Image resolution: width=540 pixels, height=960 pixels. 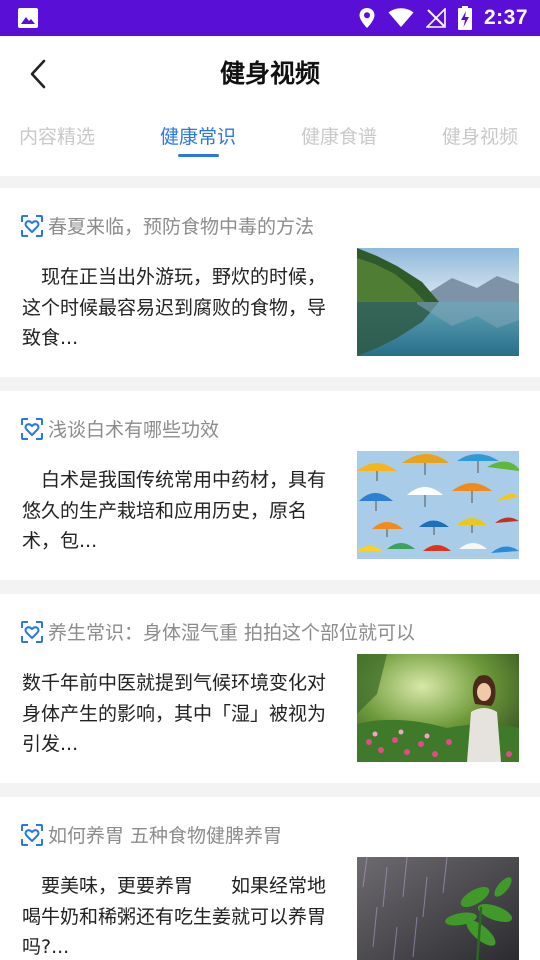 What do you see at coordinates (165, 836) in the screenshot?
I see `article-title: 如何养胃 五种食物健脾养胃` at bounding box center [165, 836].